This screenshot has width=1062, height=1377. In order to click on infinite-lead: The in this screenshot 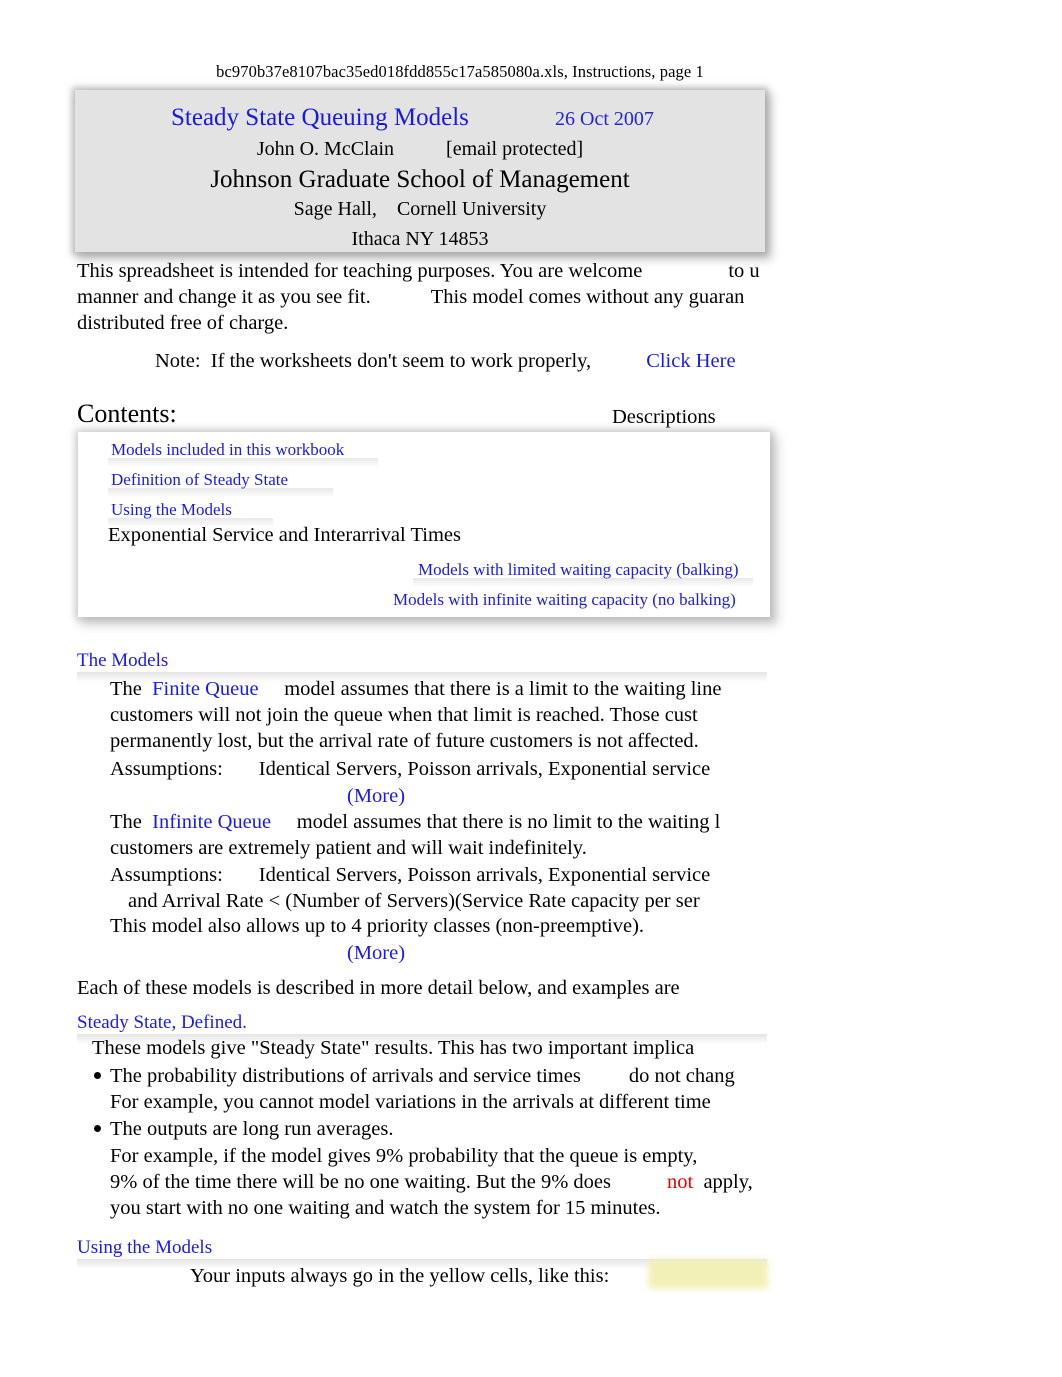, I will do `click(126, 822)`.